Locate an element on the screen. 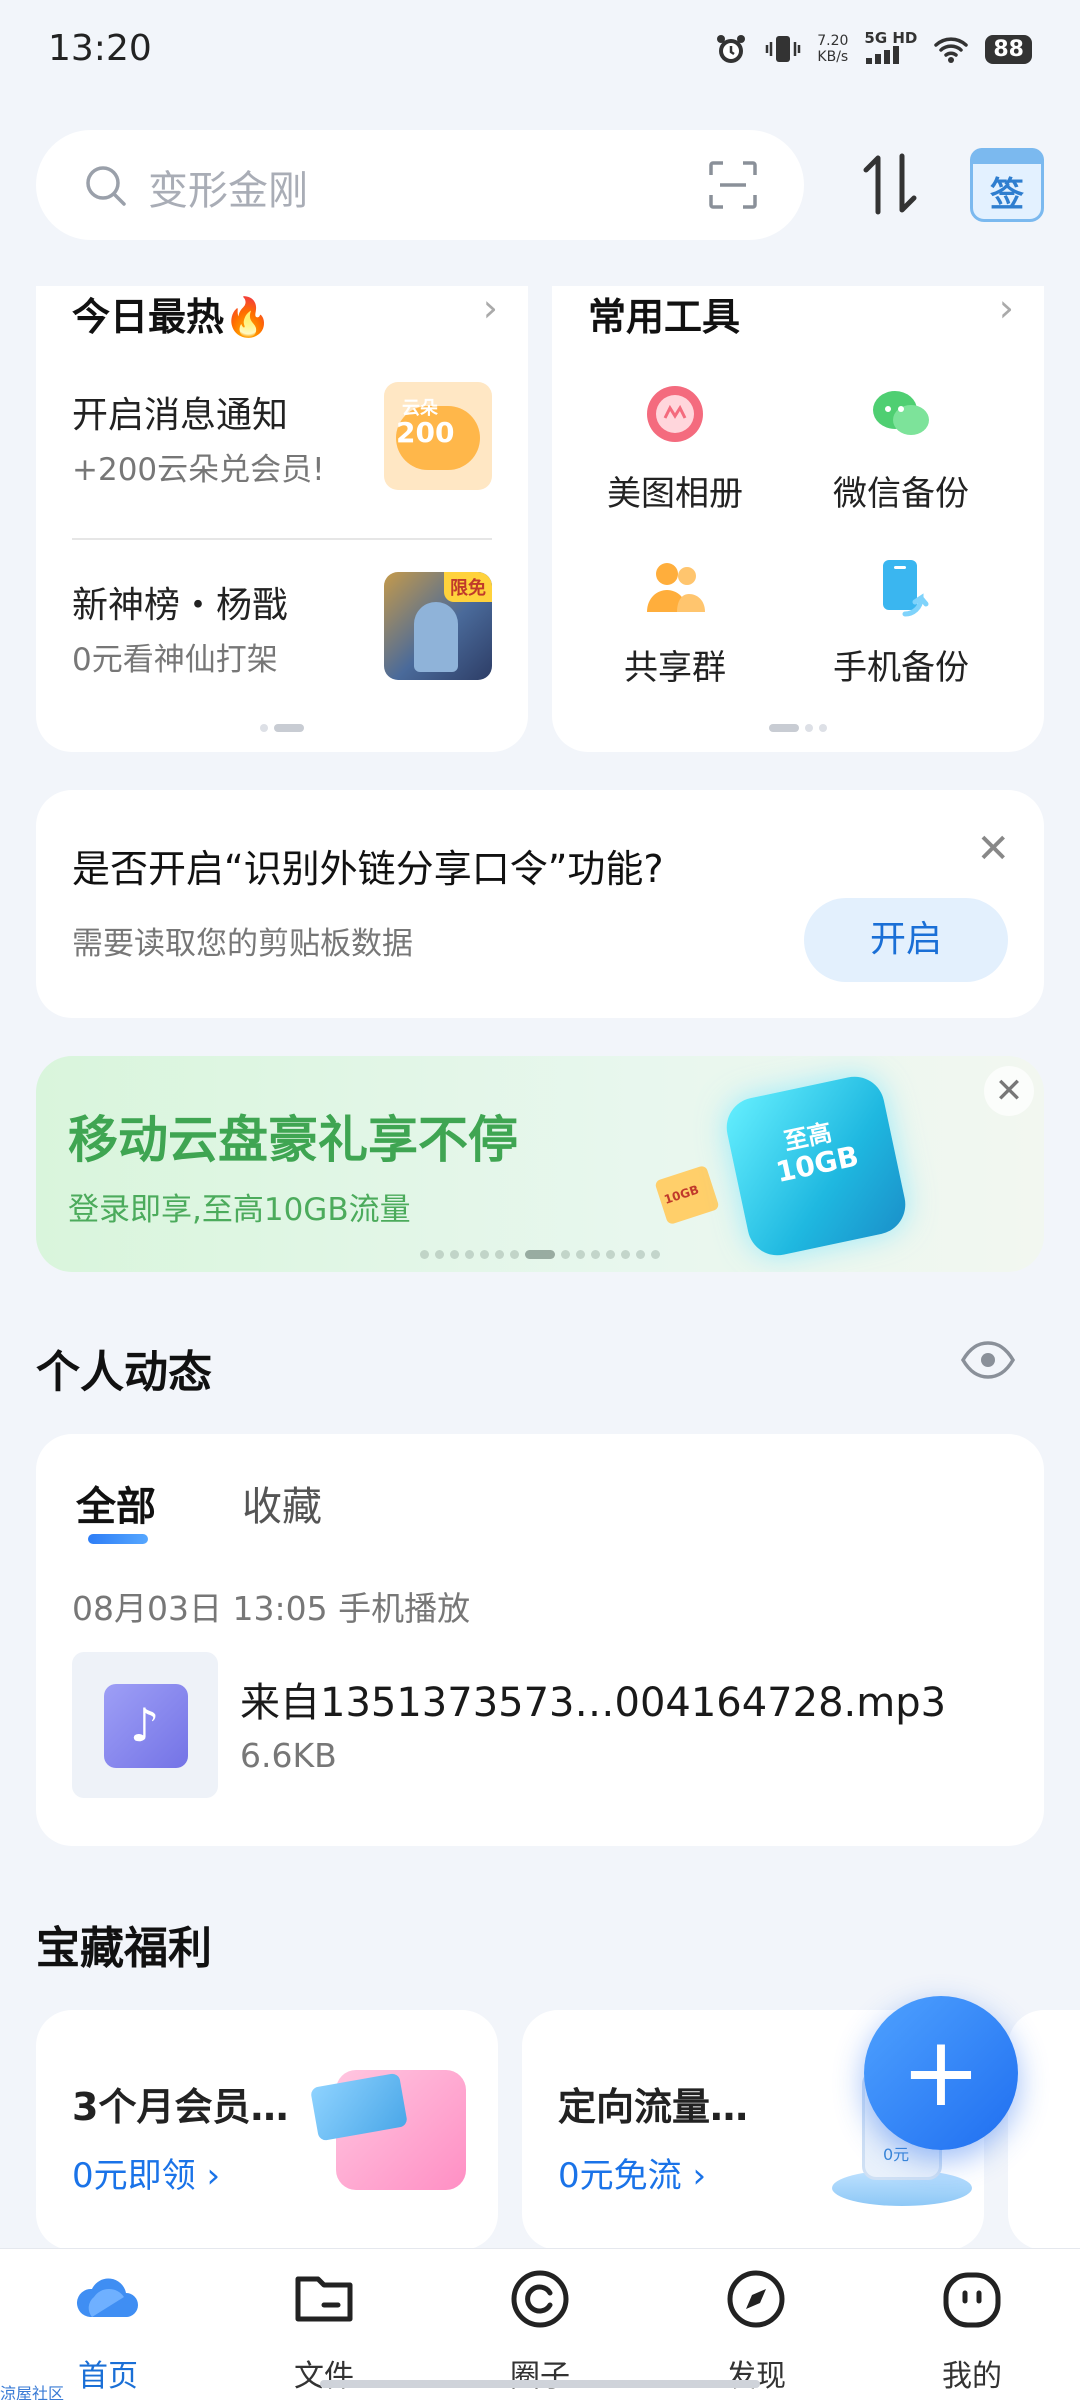 The height and width of the screenshot is (2400, 1080). compass-icon is located at coordinates (756, 2299).